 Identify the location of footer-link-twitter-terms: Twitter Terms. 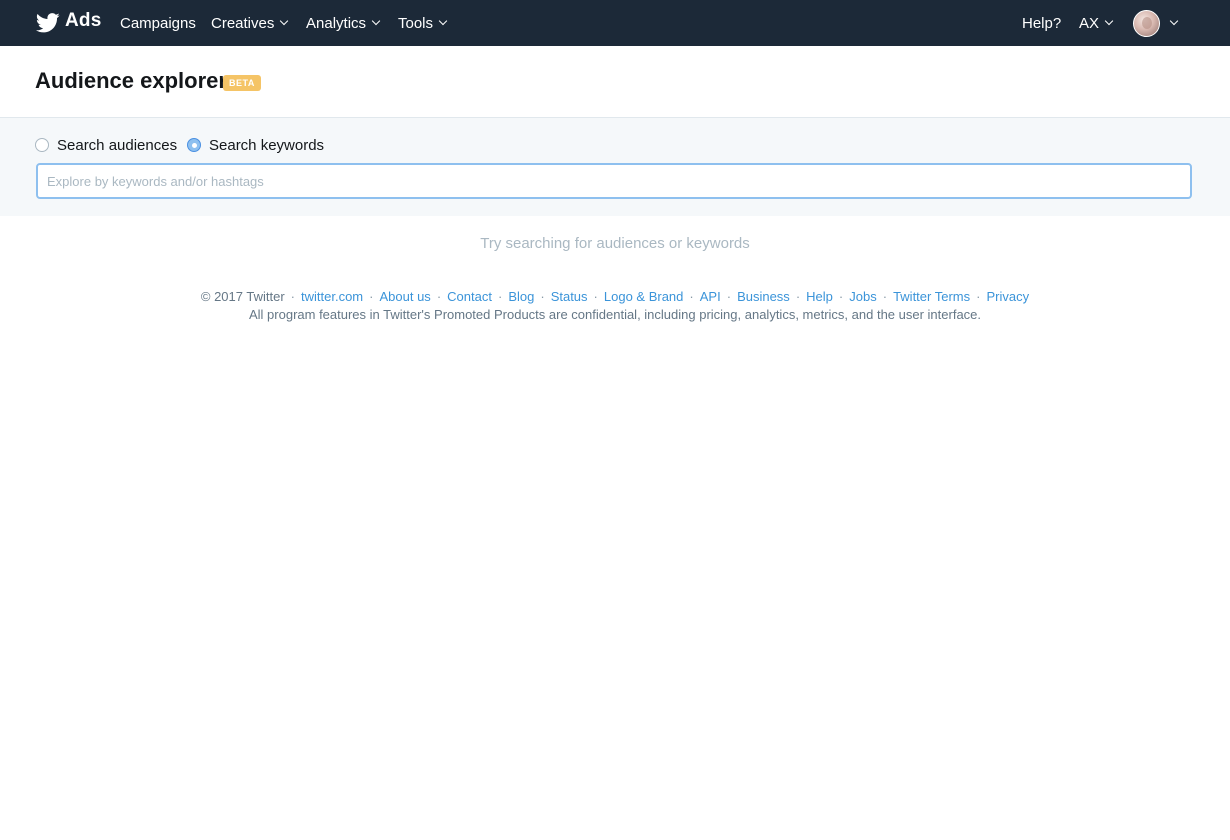
(931, 296).